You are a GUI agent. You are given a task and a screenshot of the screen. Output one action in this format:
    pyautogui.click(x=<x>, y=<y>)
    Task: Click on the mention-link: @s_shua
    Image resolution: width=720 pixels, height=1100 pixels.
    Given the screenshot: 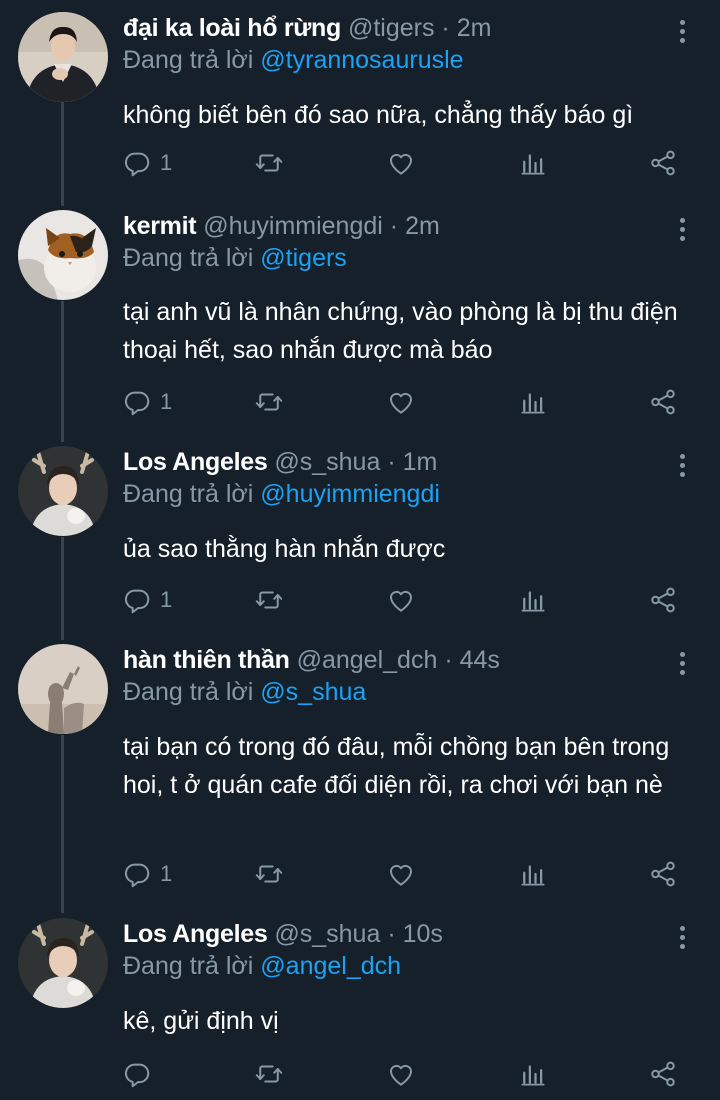 What is the action you would take?
    pyautogui.click(x=313, y=692)
    